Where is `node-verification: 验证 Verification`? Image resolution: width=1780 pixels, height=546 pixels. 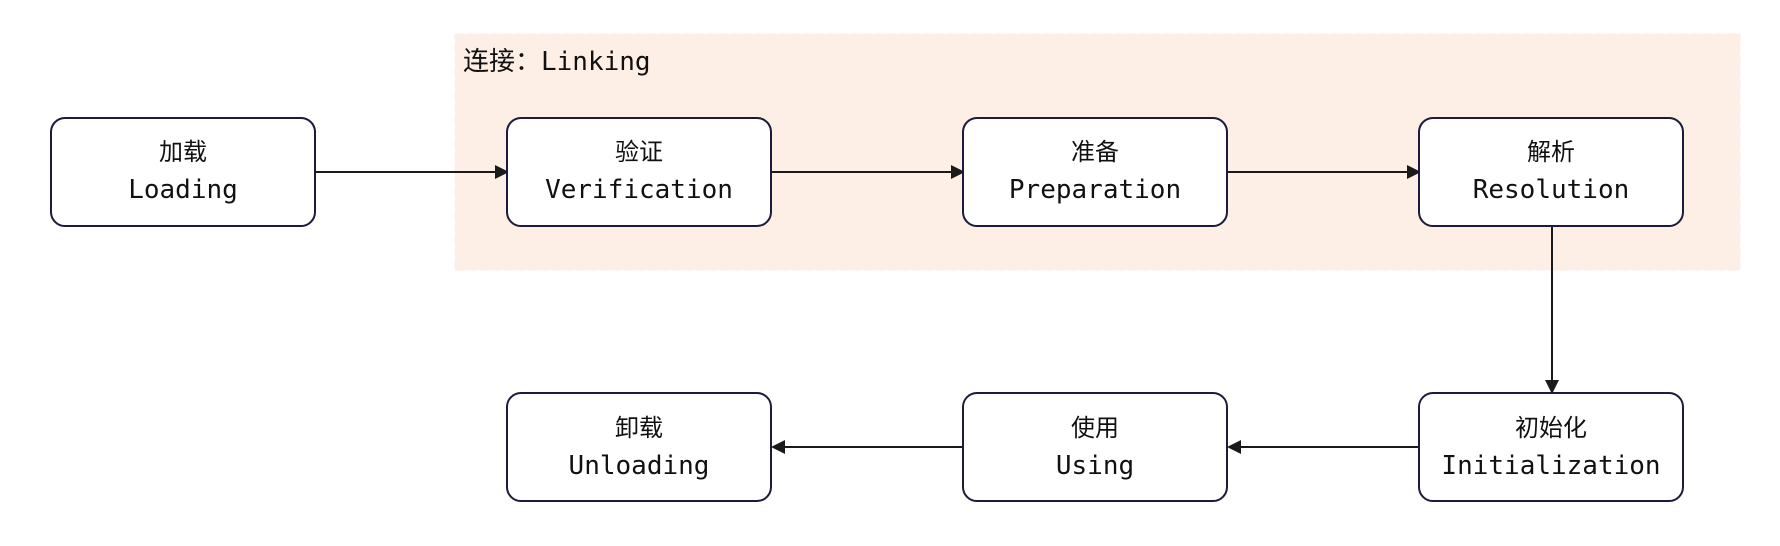 node-verification: 验证 Verification is located at coordinates (639, 172).